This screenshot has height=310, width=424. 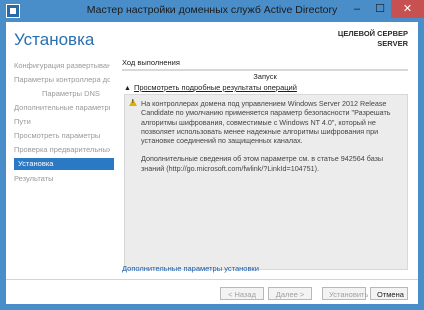 What do you see at coordinates (242, 293) in the screenshot?
I see `back-button: < Назад` at bounding box center [242, 293].